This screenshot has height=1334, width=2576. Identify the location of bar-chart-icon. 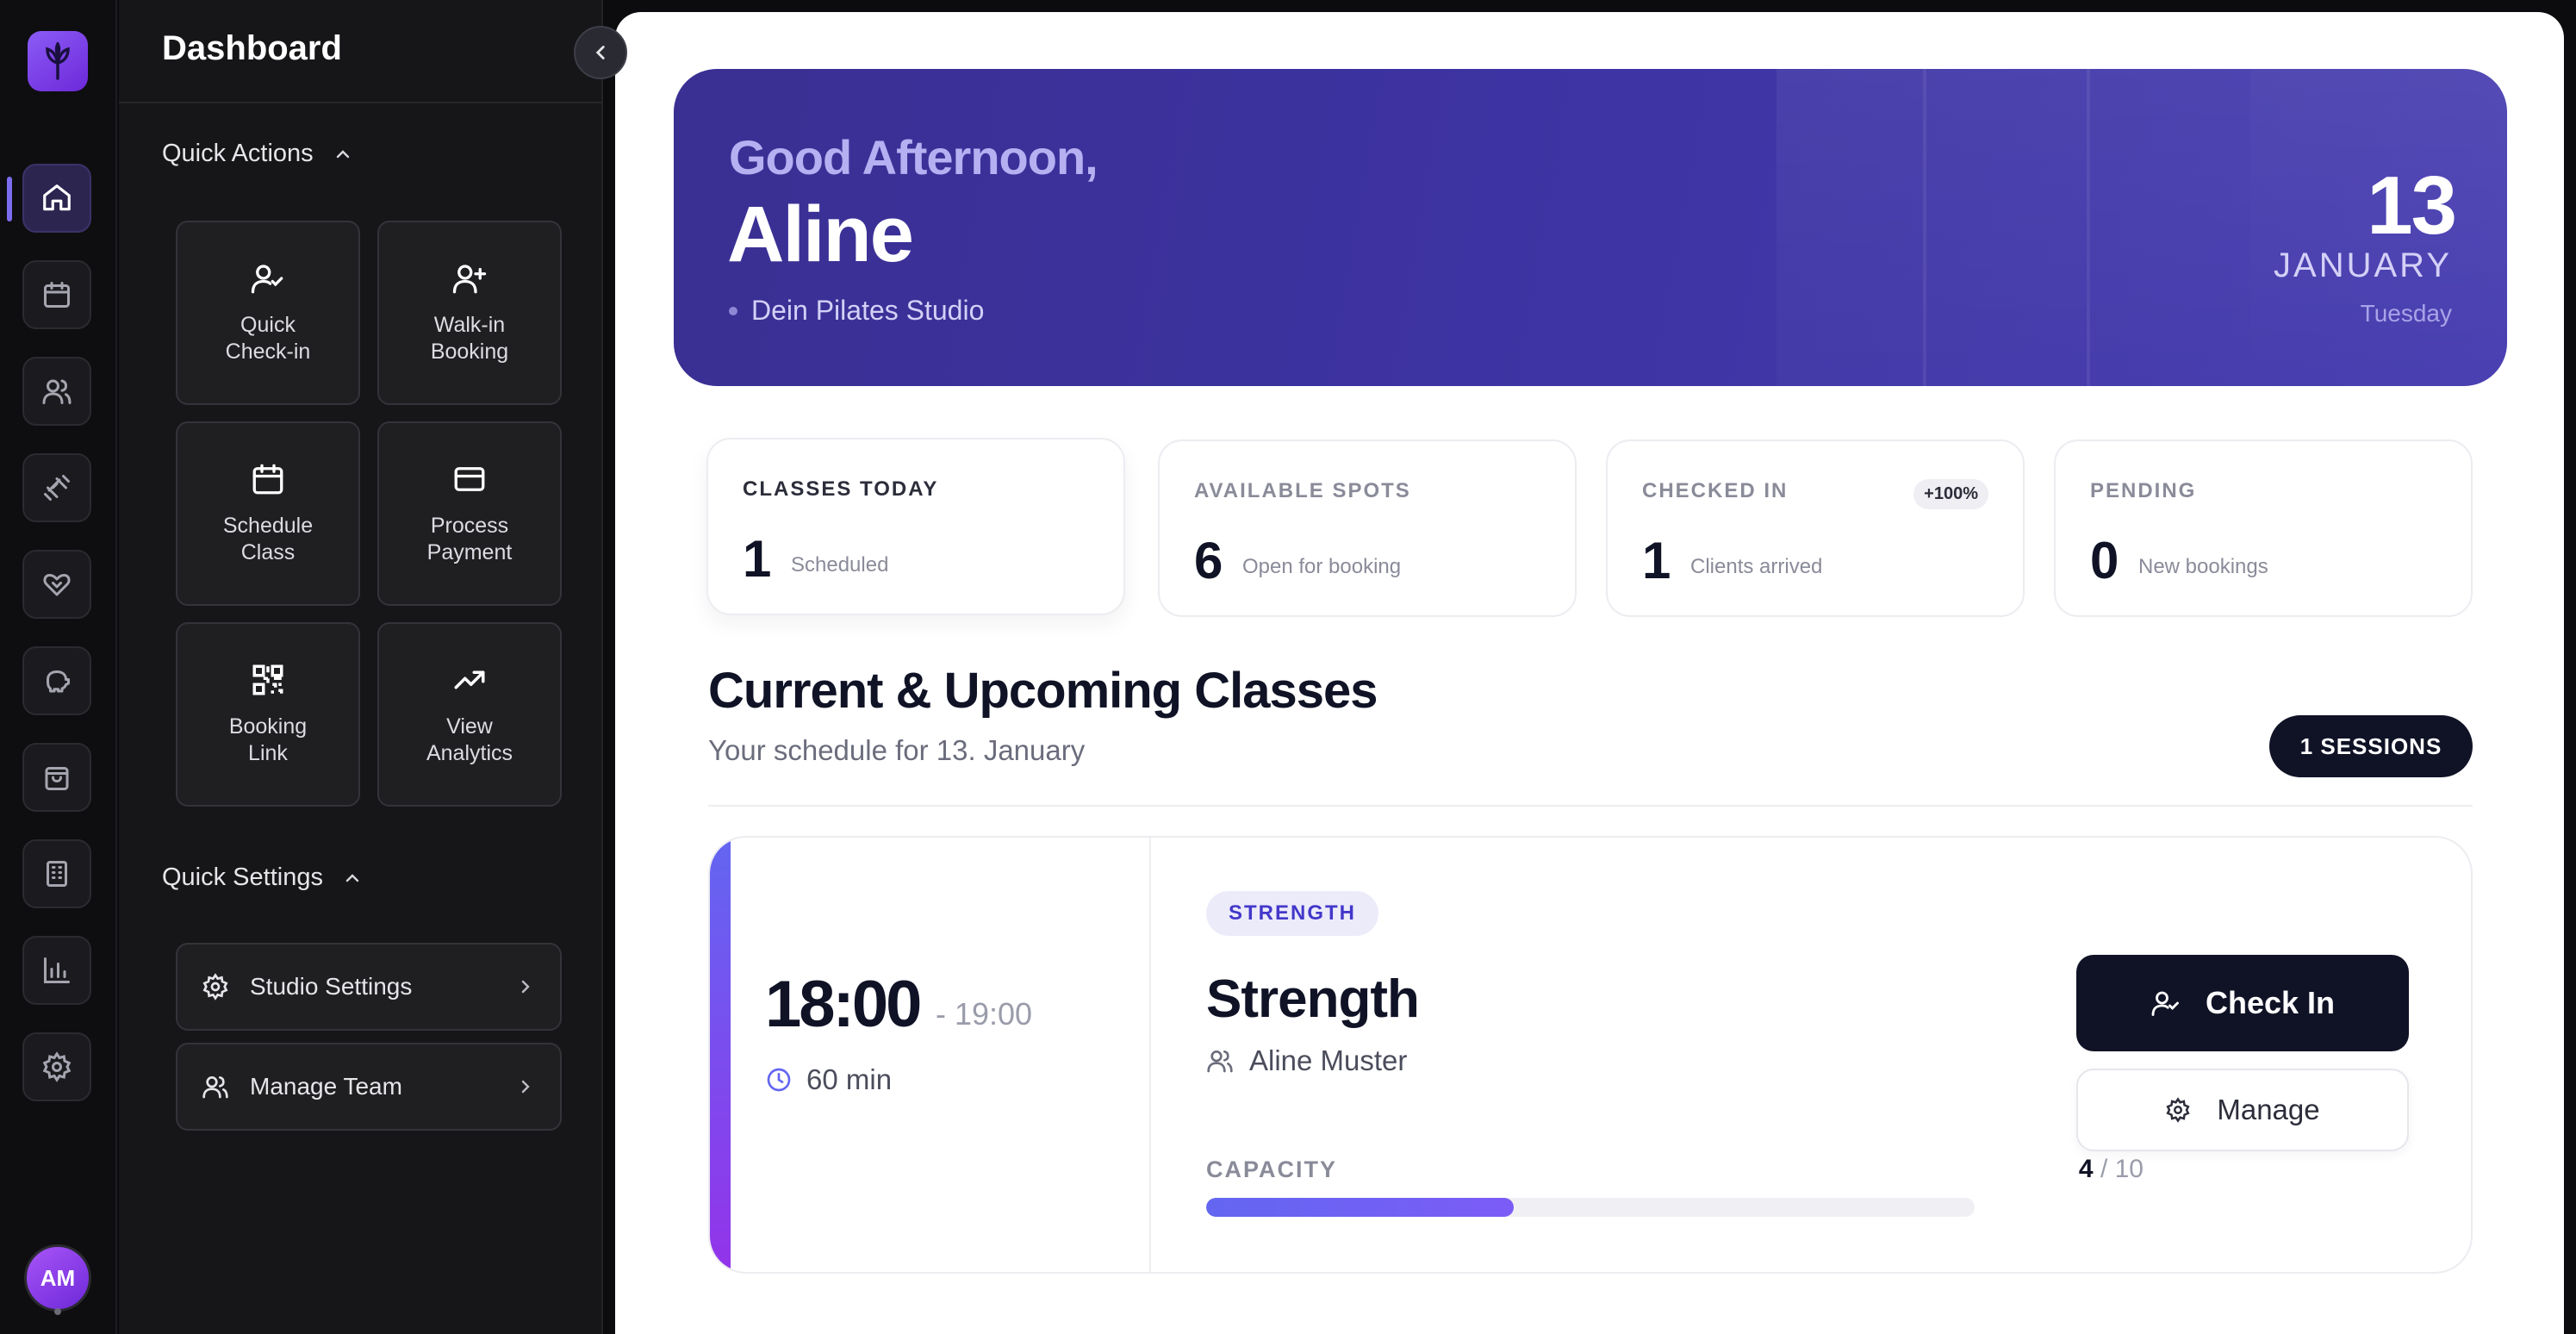
(57, 970).